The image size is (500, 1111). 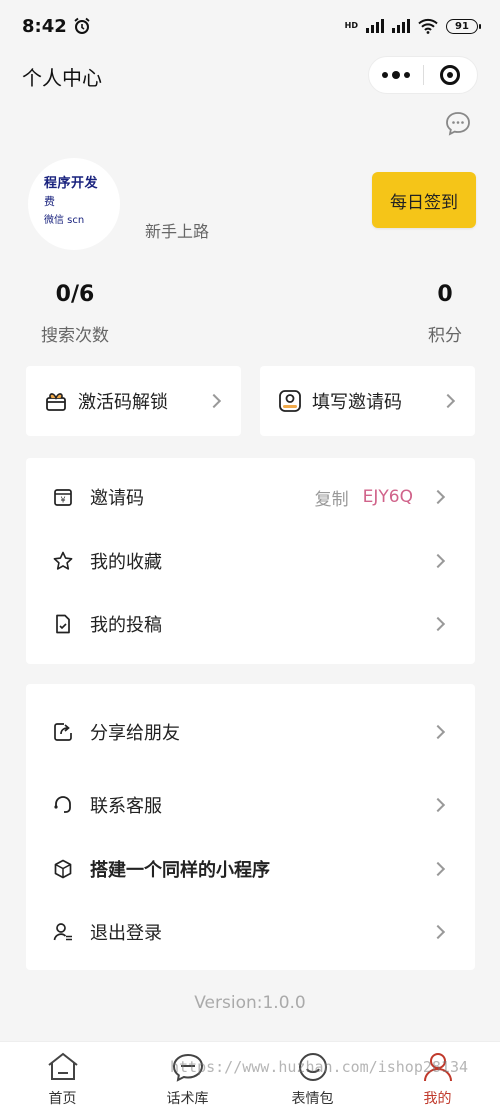 I want to click on page-title: 个人中心, so click(x=62, y=77).